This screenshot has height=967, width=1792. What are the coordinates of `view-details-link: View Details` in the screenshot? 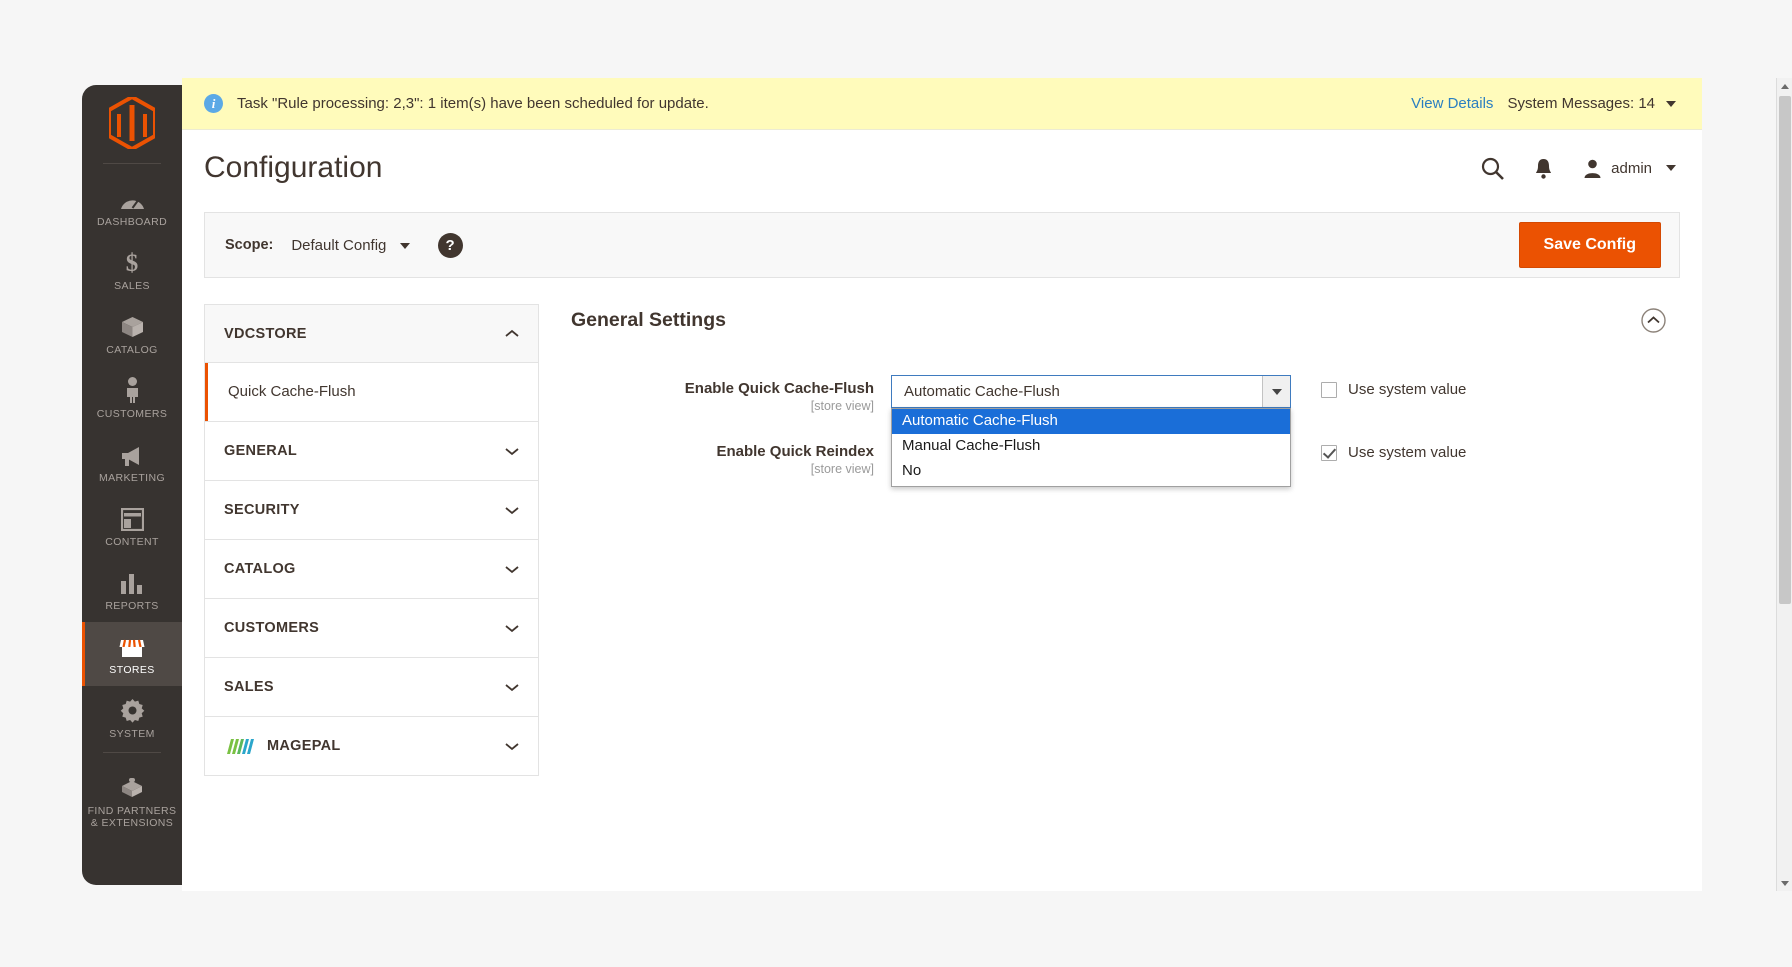 It's located at (1452, 103).